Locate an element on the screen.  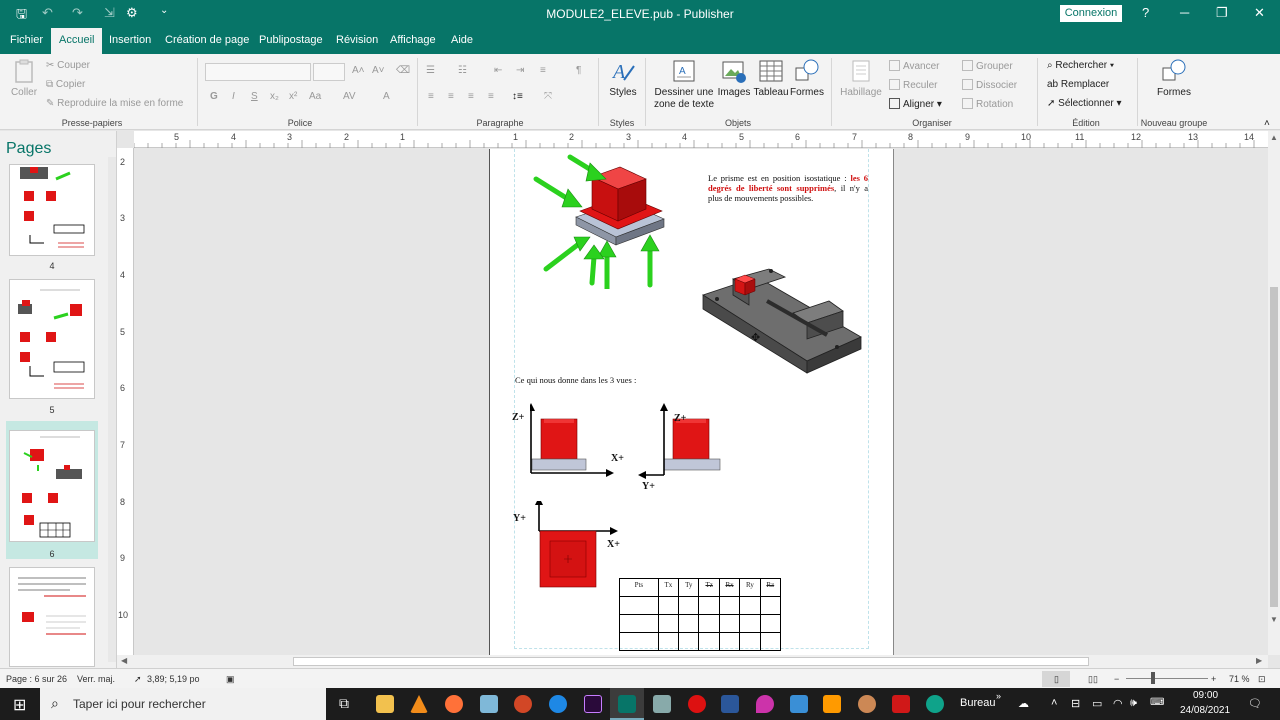
keyboard-icon: ⌨ is located at coordinates (1157, 702).